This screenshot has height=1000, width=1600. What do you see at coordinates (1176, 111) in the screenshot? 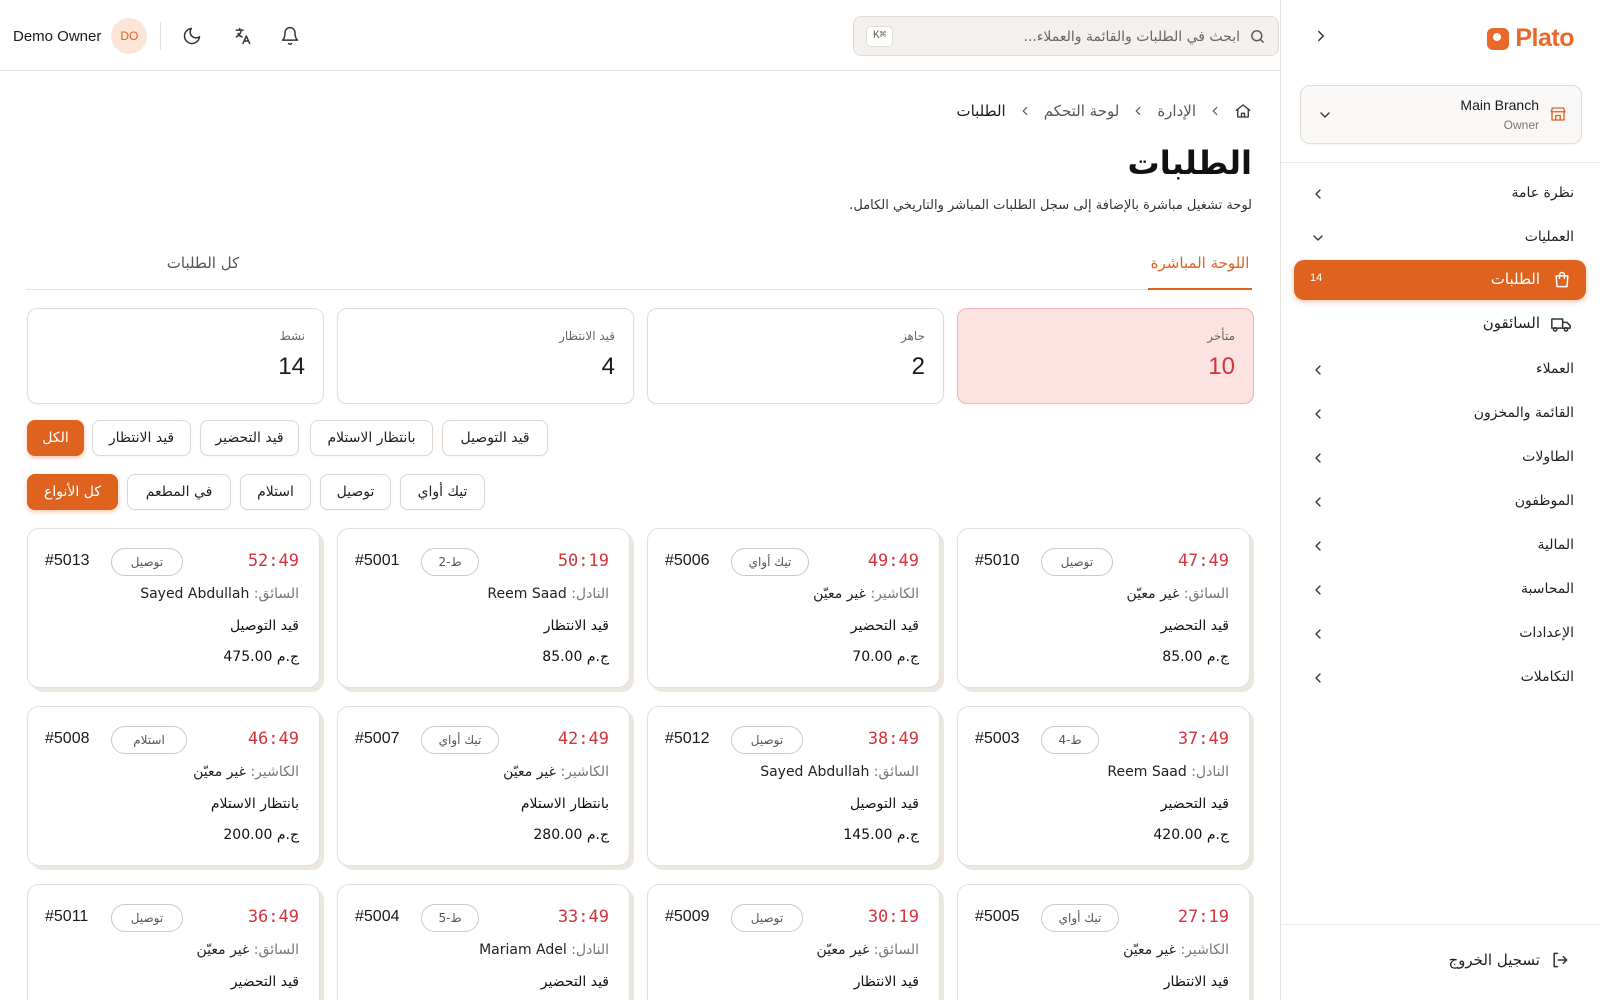
I see `breadcrumb-admin: الإدارة` at bounding box center [1176, 111].